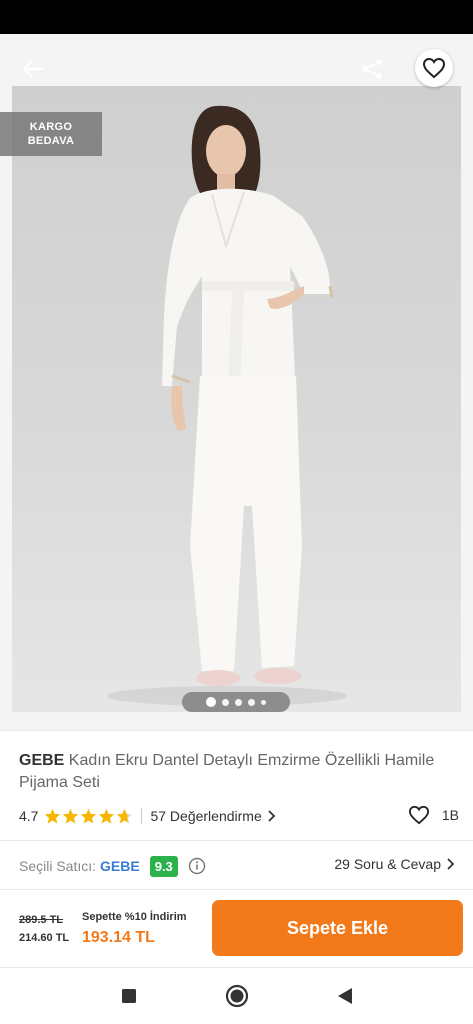 The height and width of the screenshot is (1024, 473). I want to click on favorite-button, so click(434, 68).